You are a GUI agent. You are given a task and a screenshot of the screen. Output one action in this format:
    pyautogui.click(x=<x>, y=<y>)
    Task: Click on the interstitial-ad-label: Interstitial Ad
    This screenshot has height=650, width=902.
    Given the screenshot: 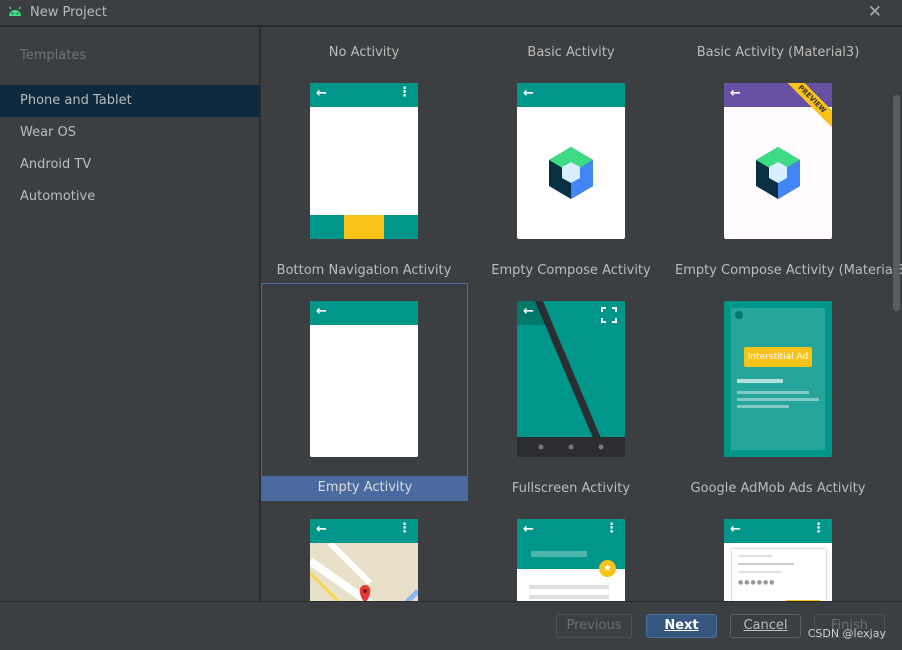 What is the action you would take?
    pyautogui.click(x=778, y=357)
    